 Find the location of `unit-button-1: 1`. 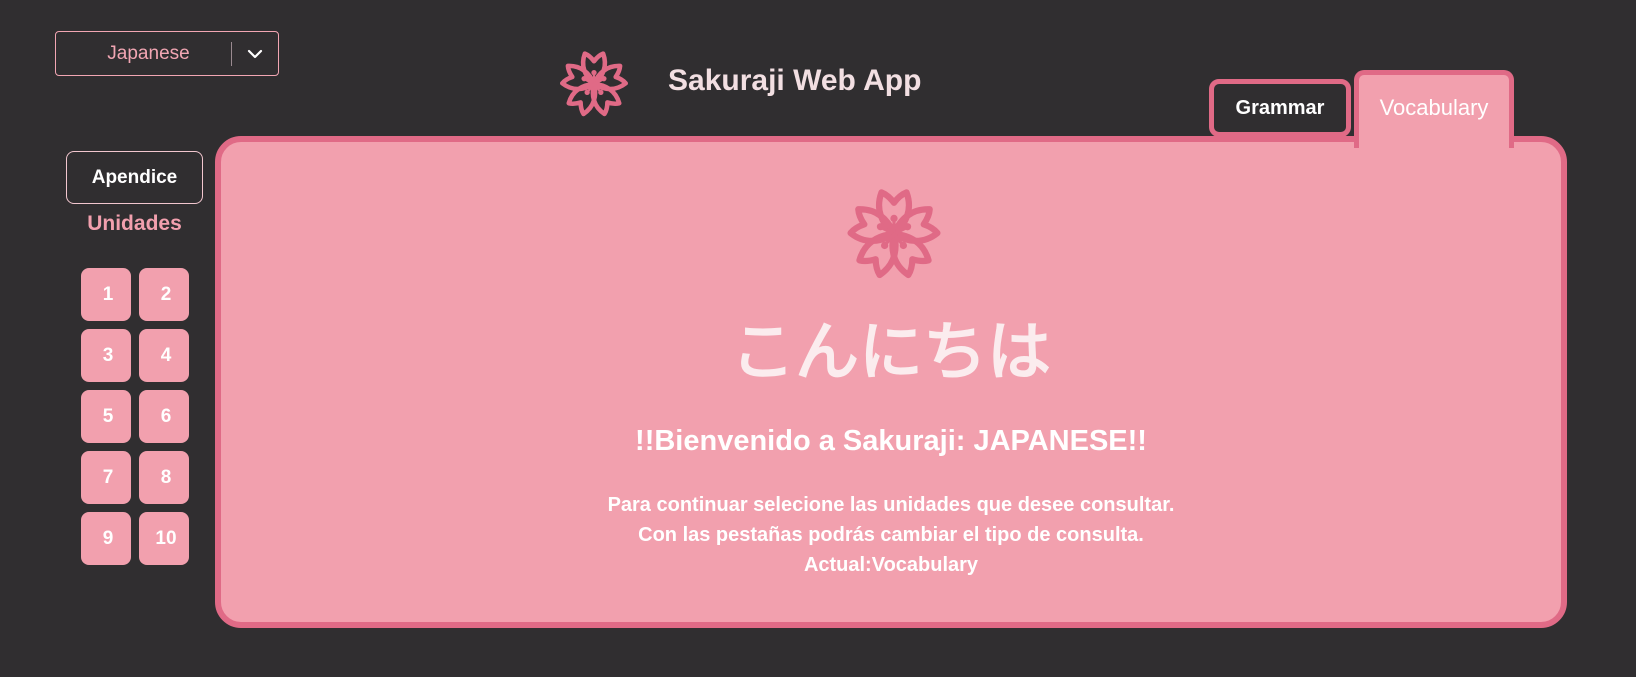

unit-button-1: 1 is located at coordinates (106, 294).